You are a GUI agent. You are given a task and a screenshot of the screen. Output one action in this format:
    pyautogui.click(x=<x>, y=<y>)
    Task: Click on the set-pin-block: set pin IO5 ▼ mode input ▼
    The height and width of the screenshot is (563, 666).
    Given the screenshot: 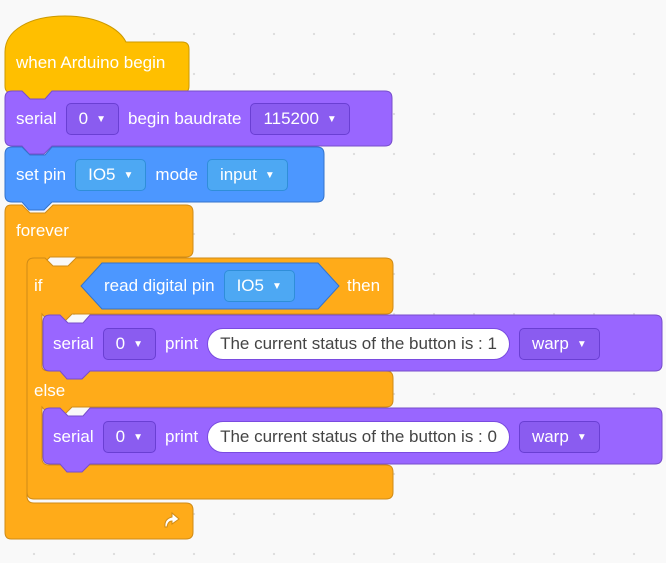 What is the action you would take?
    pyautogui.click(x=156, y=175)
    